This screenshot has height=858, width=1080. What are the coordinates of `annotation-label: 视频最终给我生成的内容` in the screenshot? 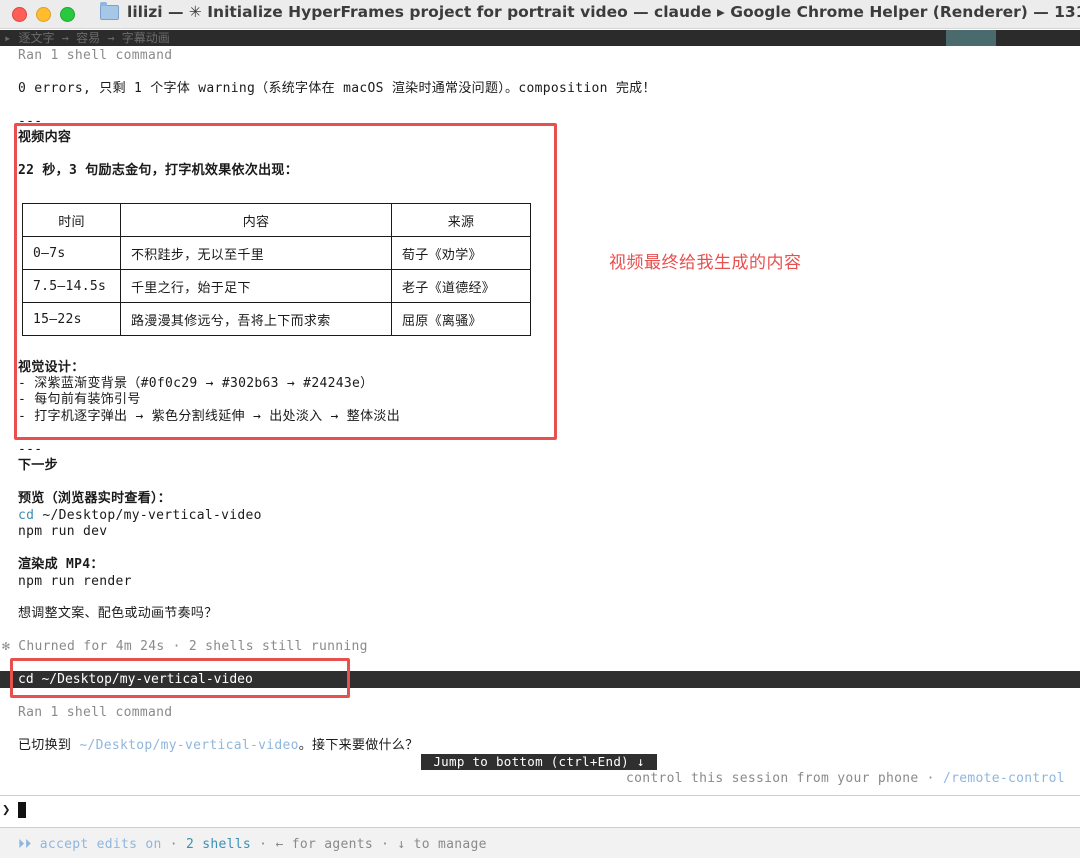 It's located at (705, 263).